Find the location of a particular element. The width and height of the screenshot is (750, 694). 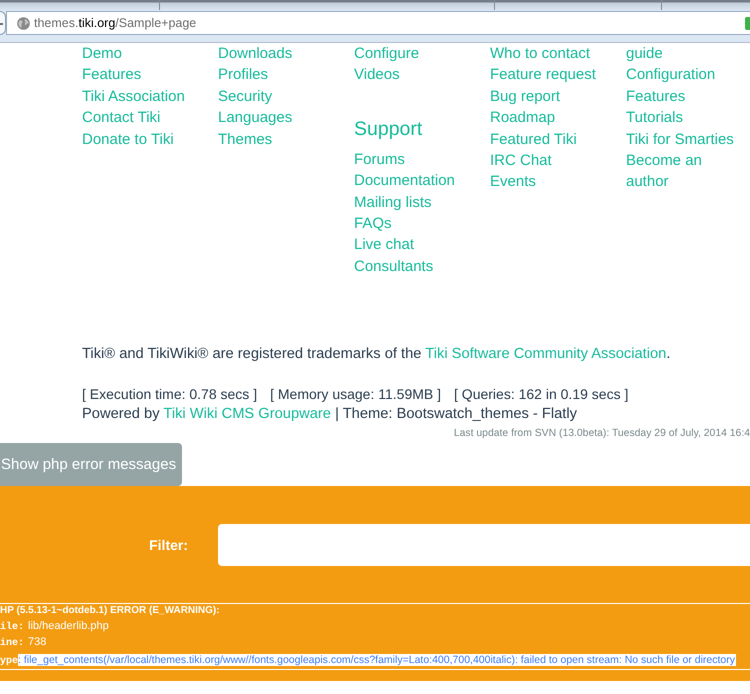

address-field: themes.tiki.org/Sample+page is located at coordinates (378, 23).